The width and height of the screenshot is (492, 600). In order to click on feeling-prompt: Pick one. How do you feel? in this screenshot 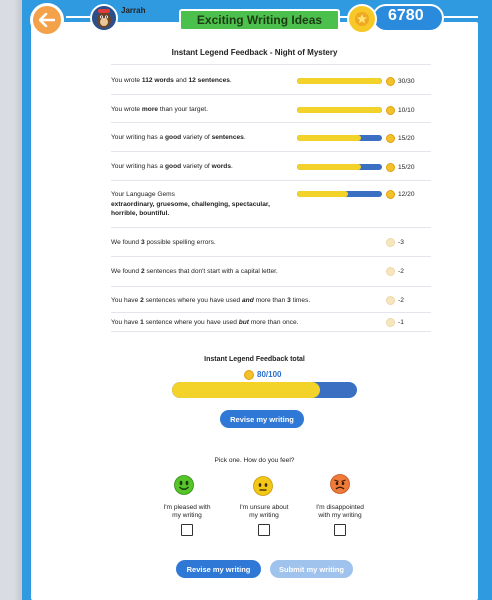, I will do `click(254, 460)`.